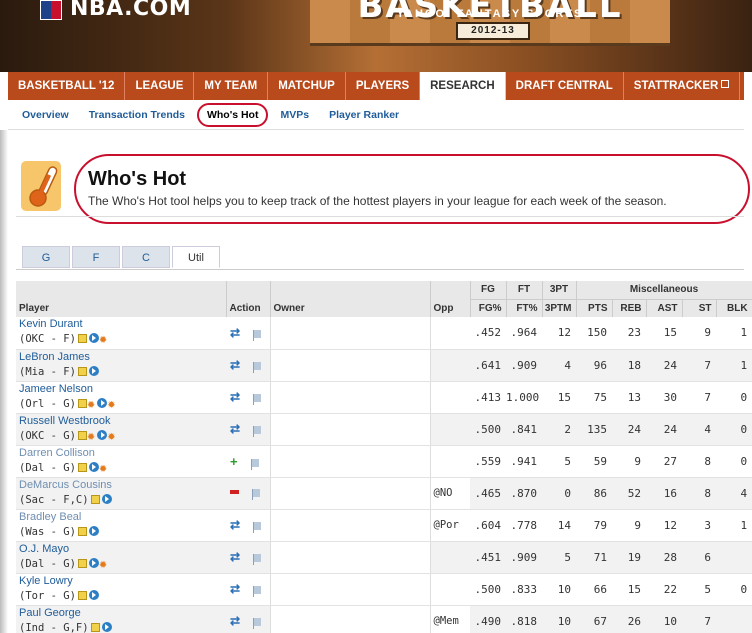  Describe the element at coordinates (96, 257) in the screenshot. I see `position-tab-f: F` at that location.